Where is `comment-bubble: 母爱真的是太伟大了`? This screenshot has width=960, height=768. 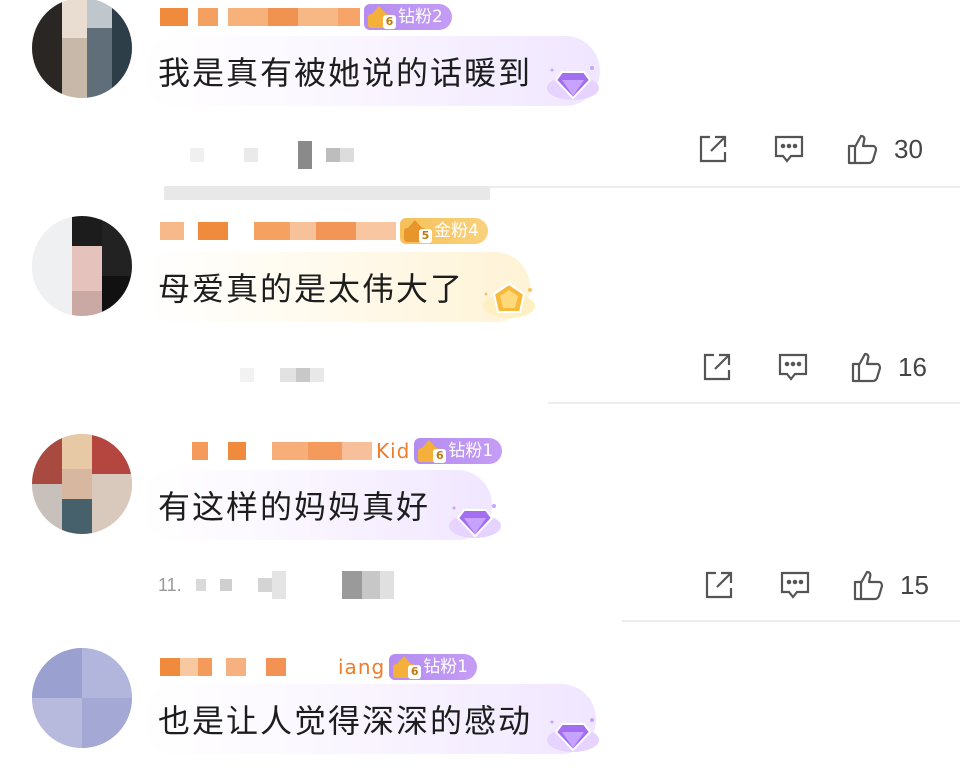 comment-bubble: 母爱真的是太伟大了 is located at coordinates (335, 287).